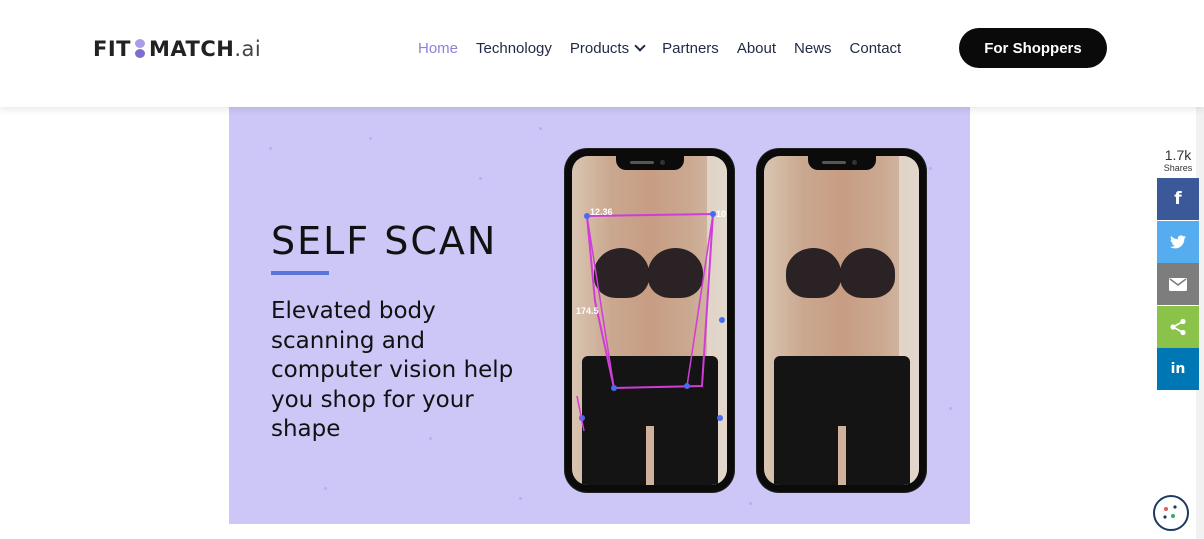 The image size is (1204, 539). What do you see at coordinates (248, 49) in the screenshot?
I see `logo-text-ai: .ai` at bounding box center [248, 49].